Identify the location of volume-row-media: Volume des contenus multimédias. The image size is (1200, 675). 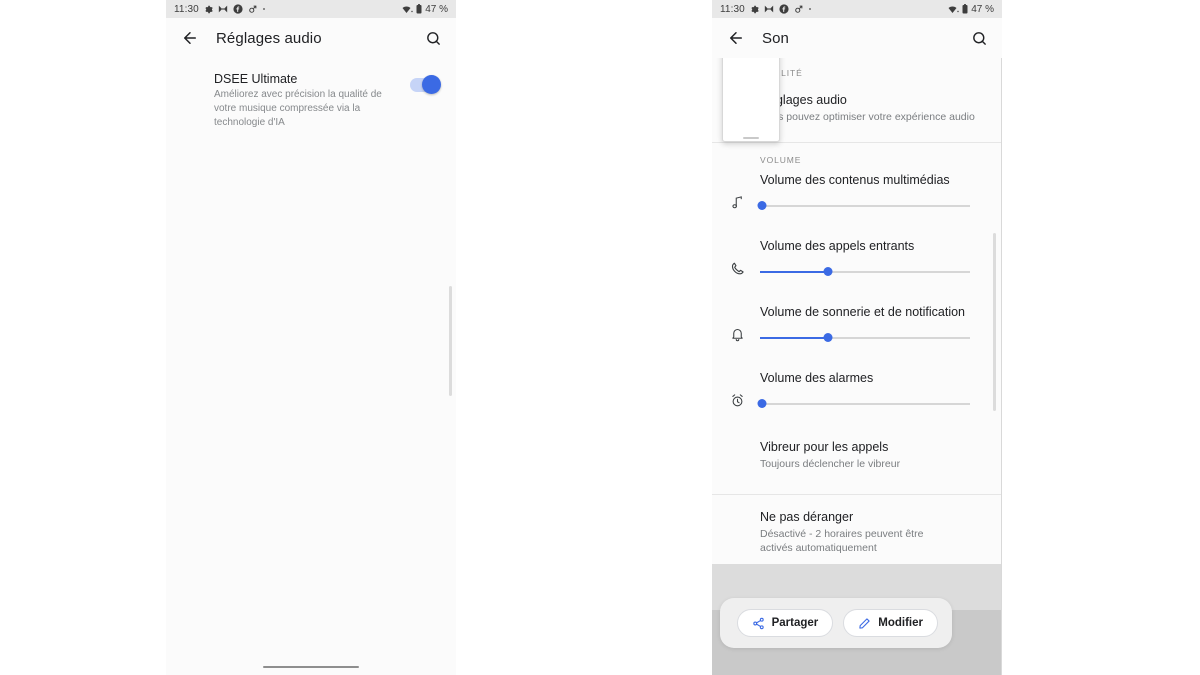
(857, 195).